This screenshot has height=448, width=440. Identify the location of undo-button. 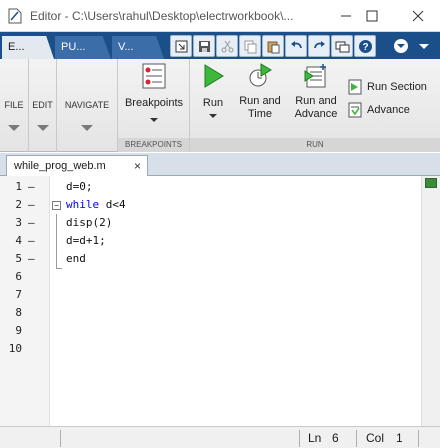
(296, 46).